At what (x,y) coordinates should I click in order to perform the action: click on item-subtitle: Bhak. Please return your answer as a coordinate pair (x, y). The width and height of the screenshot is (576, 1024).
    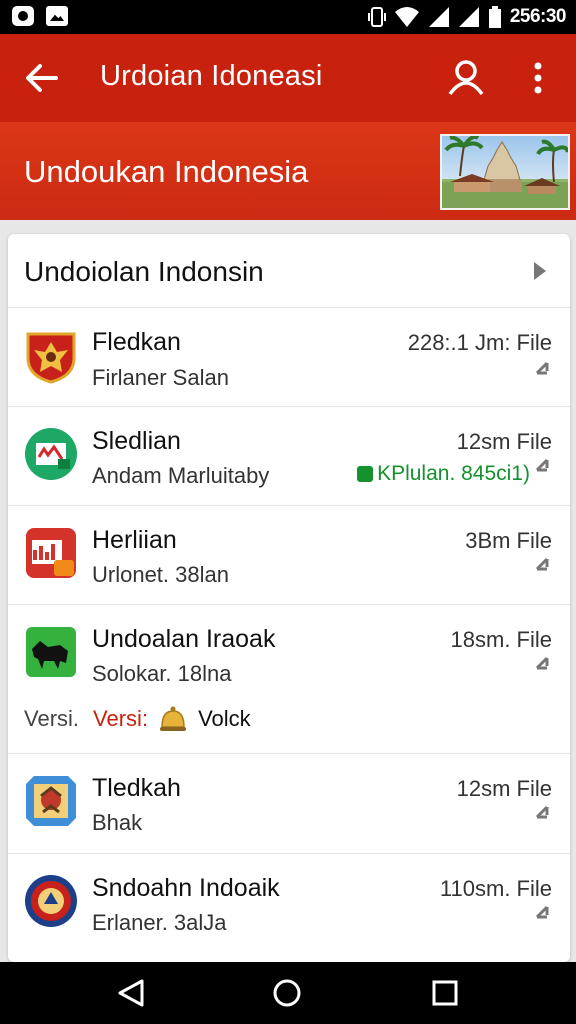
    Looking at the image, I should click on (117, 822).